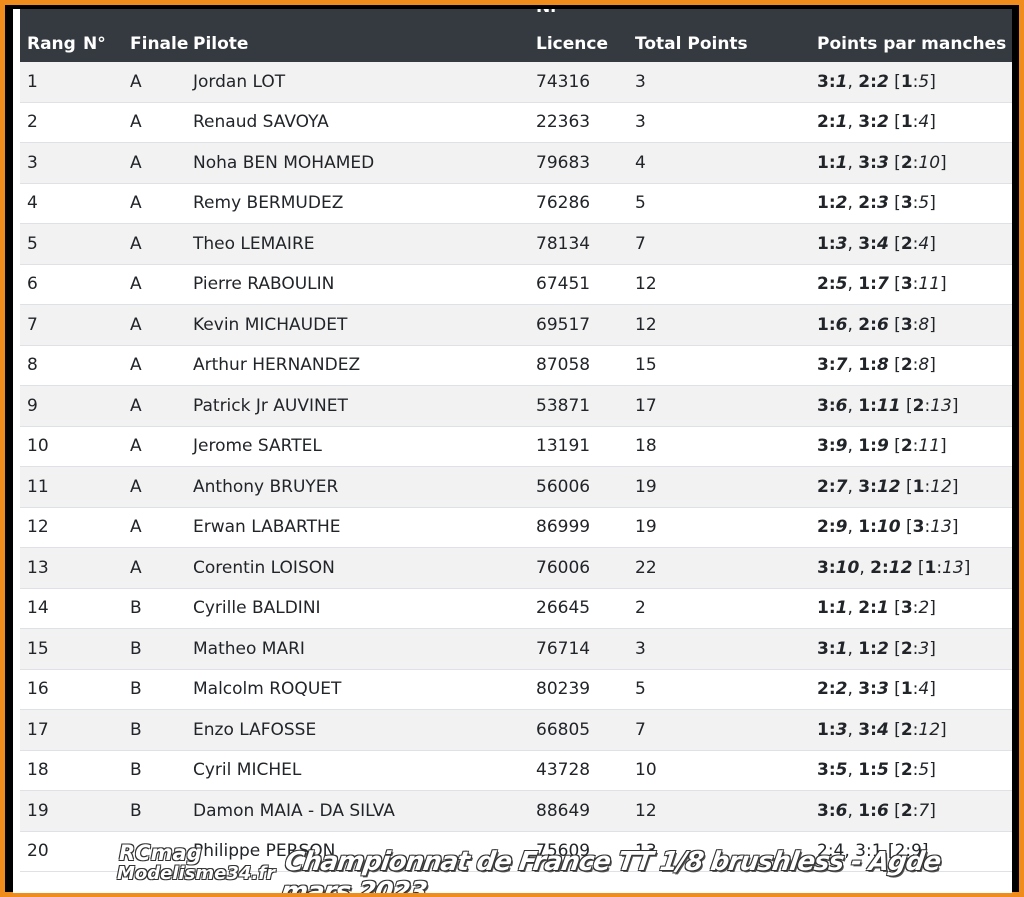  What do you see at coordinates (267, 527) in the screenshot?
I see `cell-pilote: Erwan LABARTHE` at bounding box center [267, 527].